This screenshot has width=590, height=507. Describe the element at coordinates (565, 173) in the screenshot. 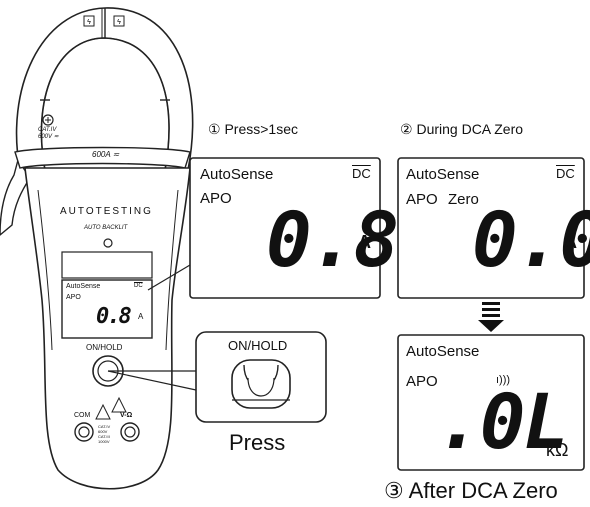

I see `lcd-2-dc: DC` at that location.